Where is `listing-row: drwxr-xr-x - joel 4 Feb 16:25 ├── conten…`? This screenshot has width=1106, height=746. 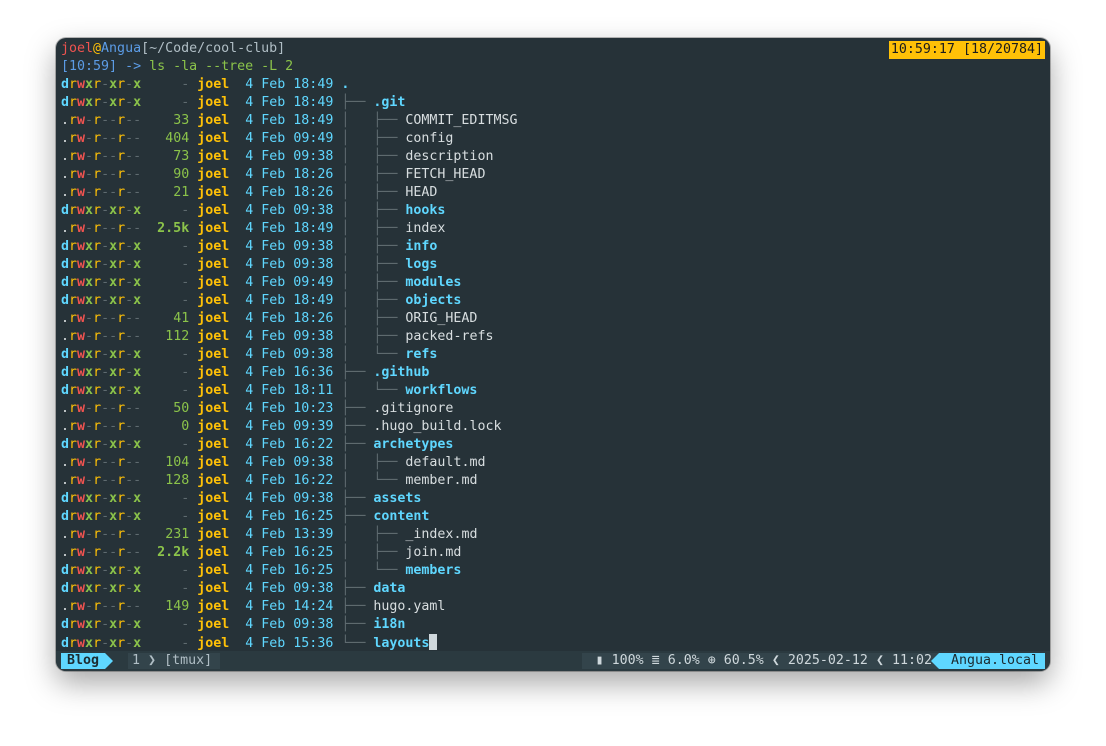
listing-row: drwxr-xr-x - joel 4 Feb 16:25 ├── conten… is located at coordinates (245, 517).